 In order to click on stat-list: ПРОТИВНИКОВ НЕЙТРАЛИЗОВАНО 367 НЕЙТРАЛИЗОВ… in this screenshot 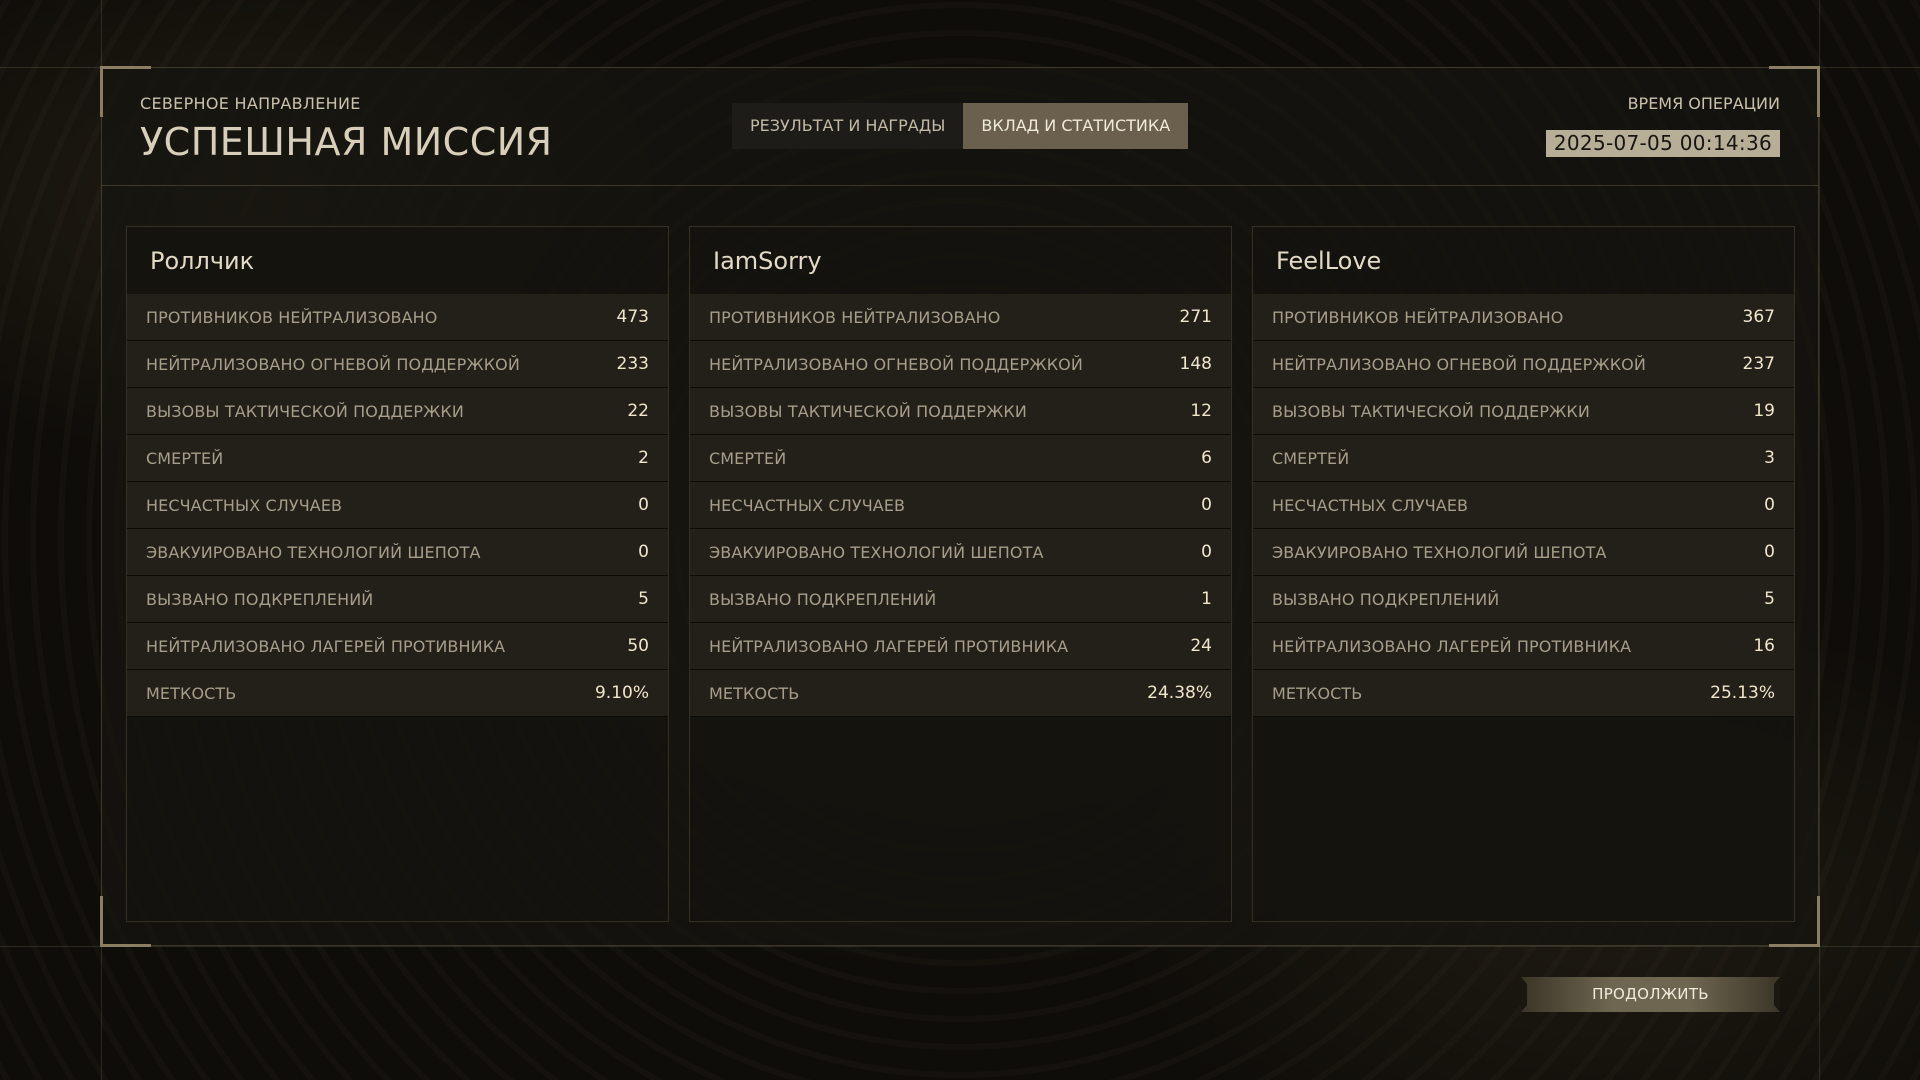, I will do `click(1523, 505)`.